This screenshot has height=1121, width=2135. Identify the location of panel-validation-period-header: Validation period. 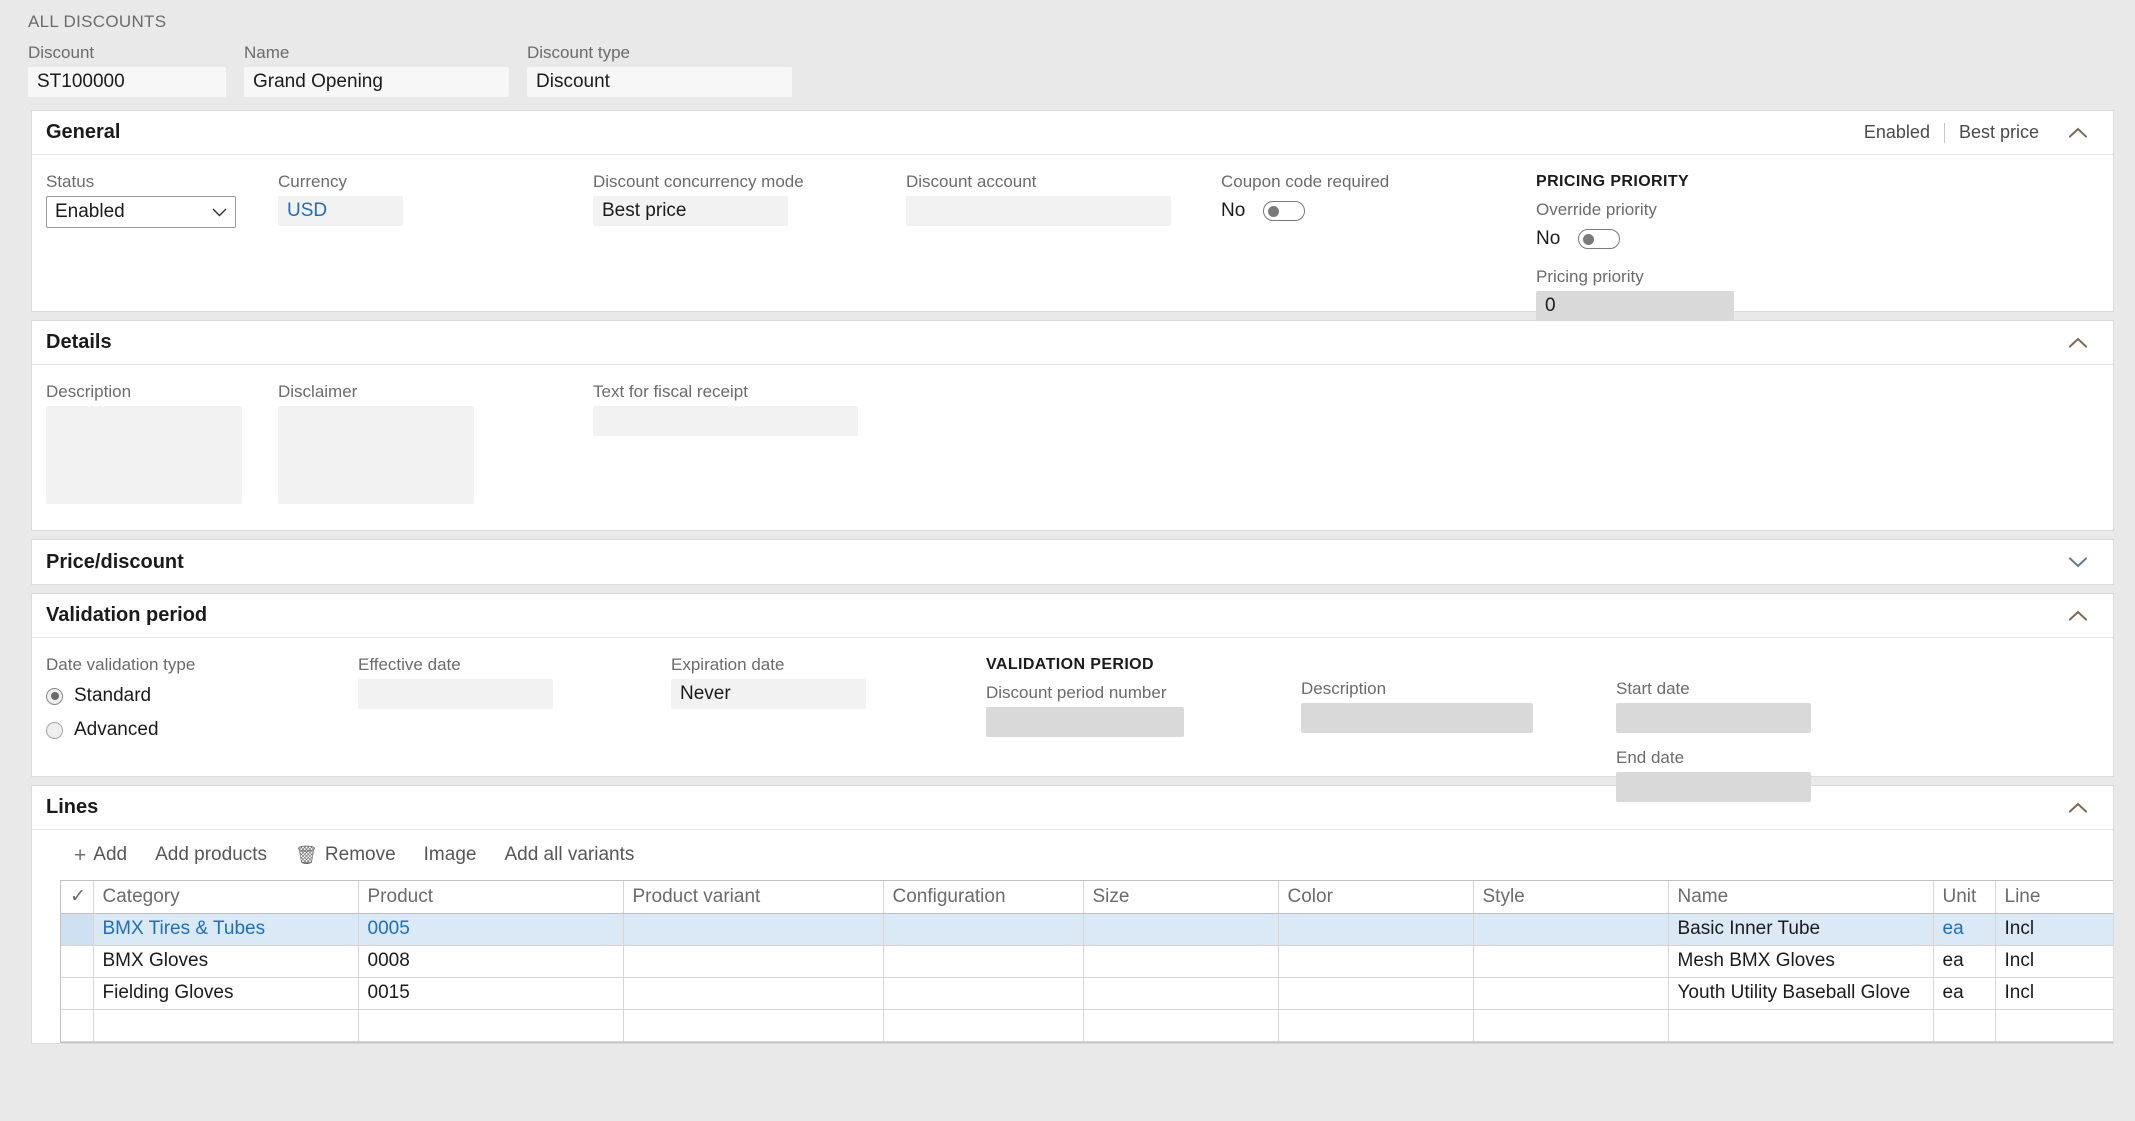
(1072, 616).